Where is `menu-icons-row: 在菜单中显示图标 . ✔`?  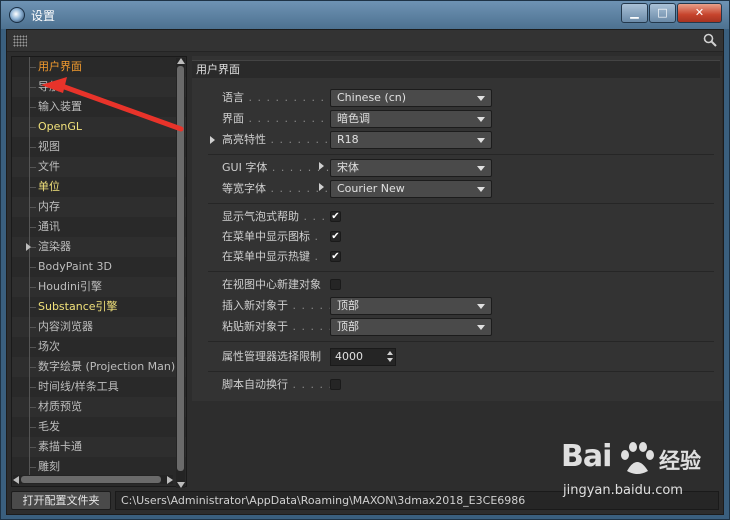
menu-icons-row: 在菜单中显示图标 . ✔ is located at coordinates (457, 237).